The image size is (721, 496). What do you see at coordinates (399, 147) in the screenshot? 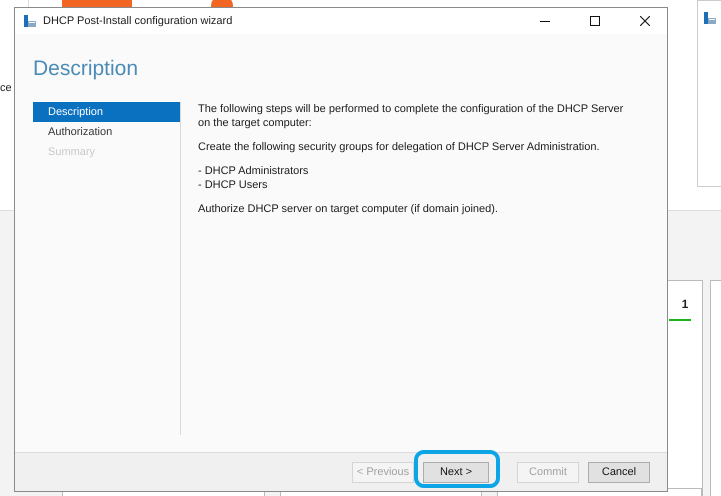
I see `description-text: Create the following security groups for delegation of DHCP Server Administration.` at bounding box center [399, 147].